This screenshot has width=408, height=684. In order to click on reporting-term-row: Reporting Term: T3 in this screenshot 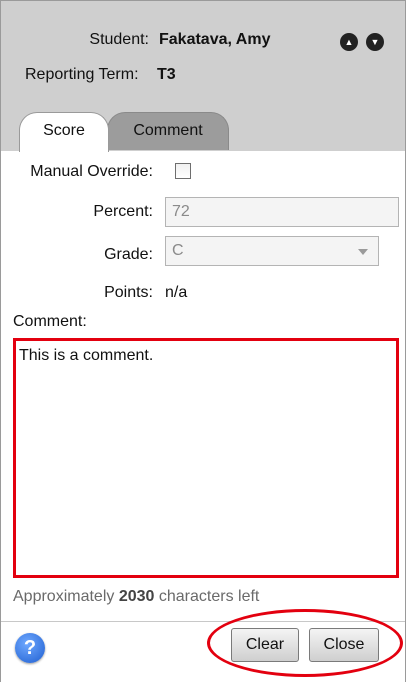, I will do `click(203, 77)`.